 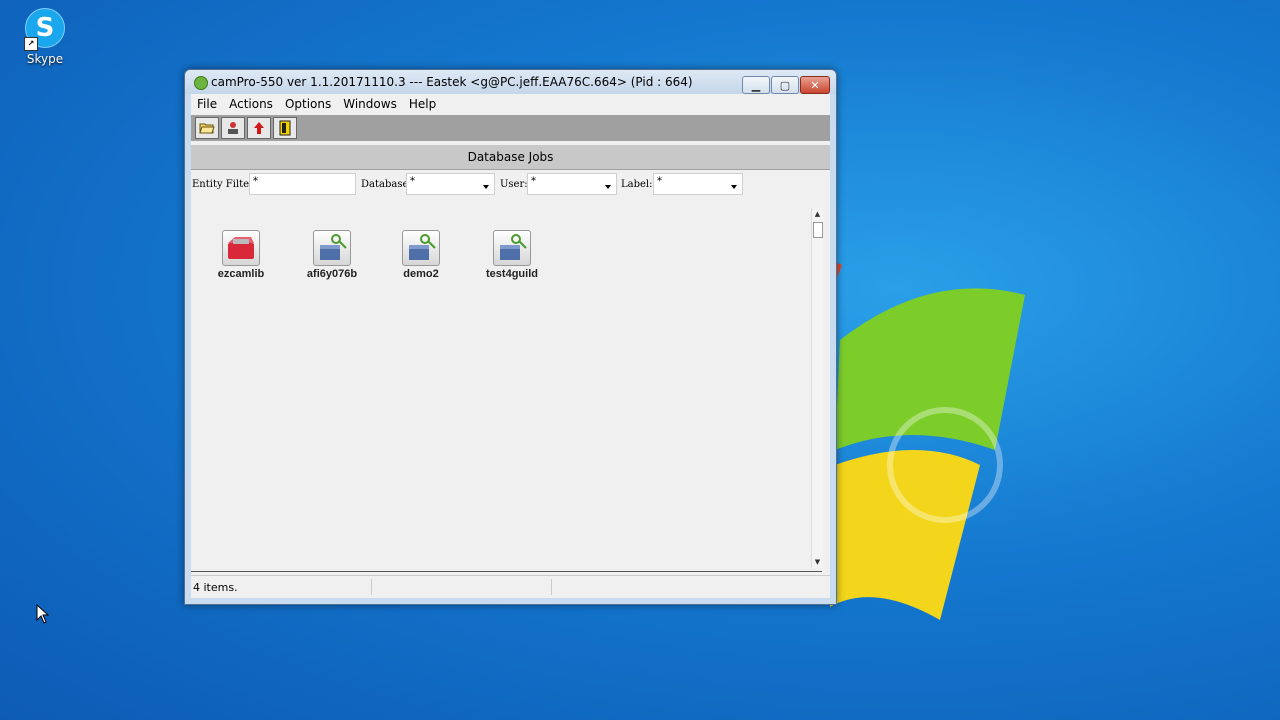 What do you see at coordinates (817, 562) in the screenshot?
I see `scroll-down-icon: ▼` at bounding box center [817, 562].